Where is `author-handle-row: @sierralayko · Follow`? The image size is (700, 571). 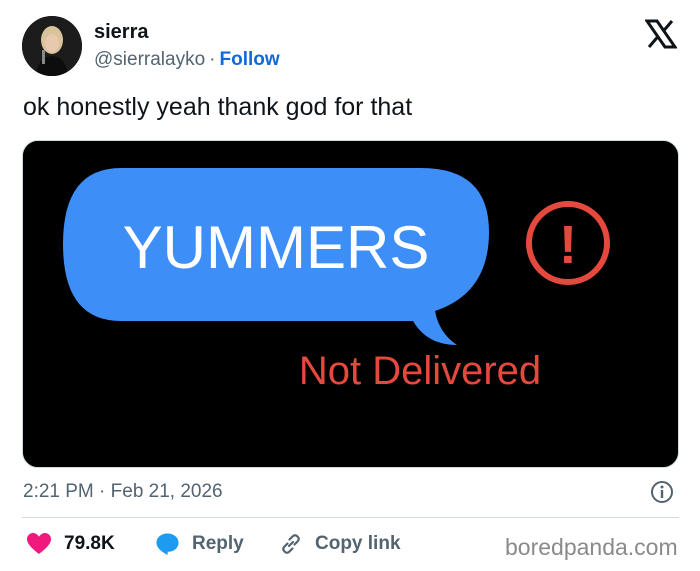
author-handle-row: @sierralayko · Follow is located at coordinates (187, 60).